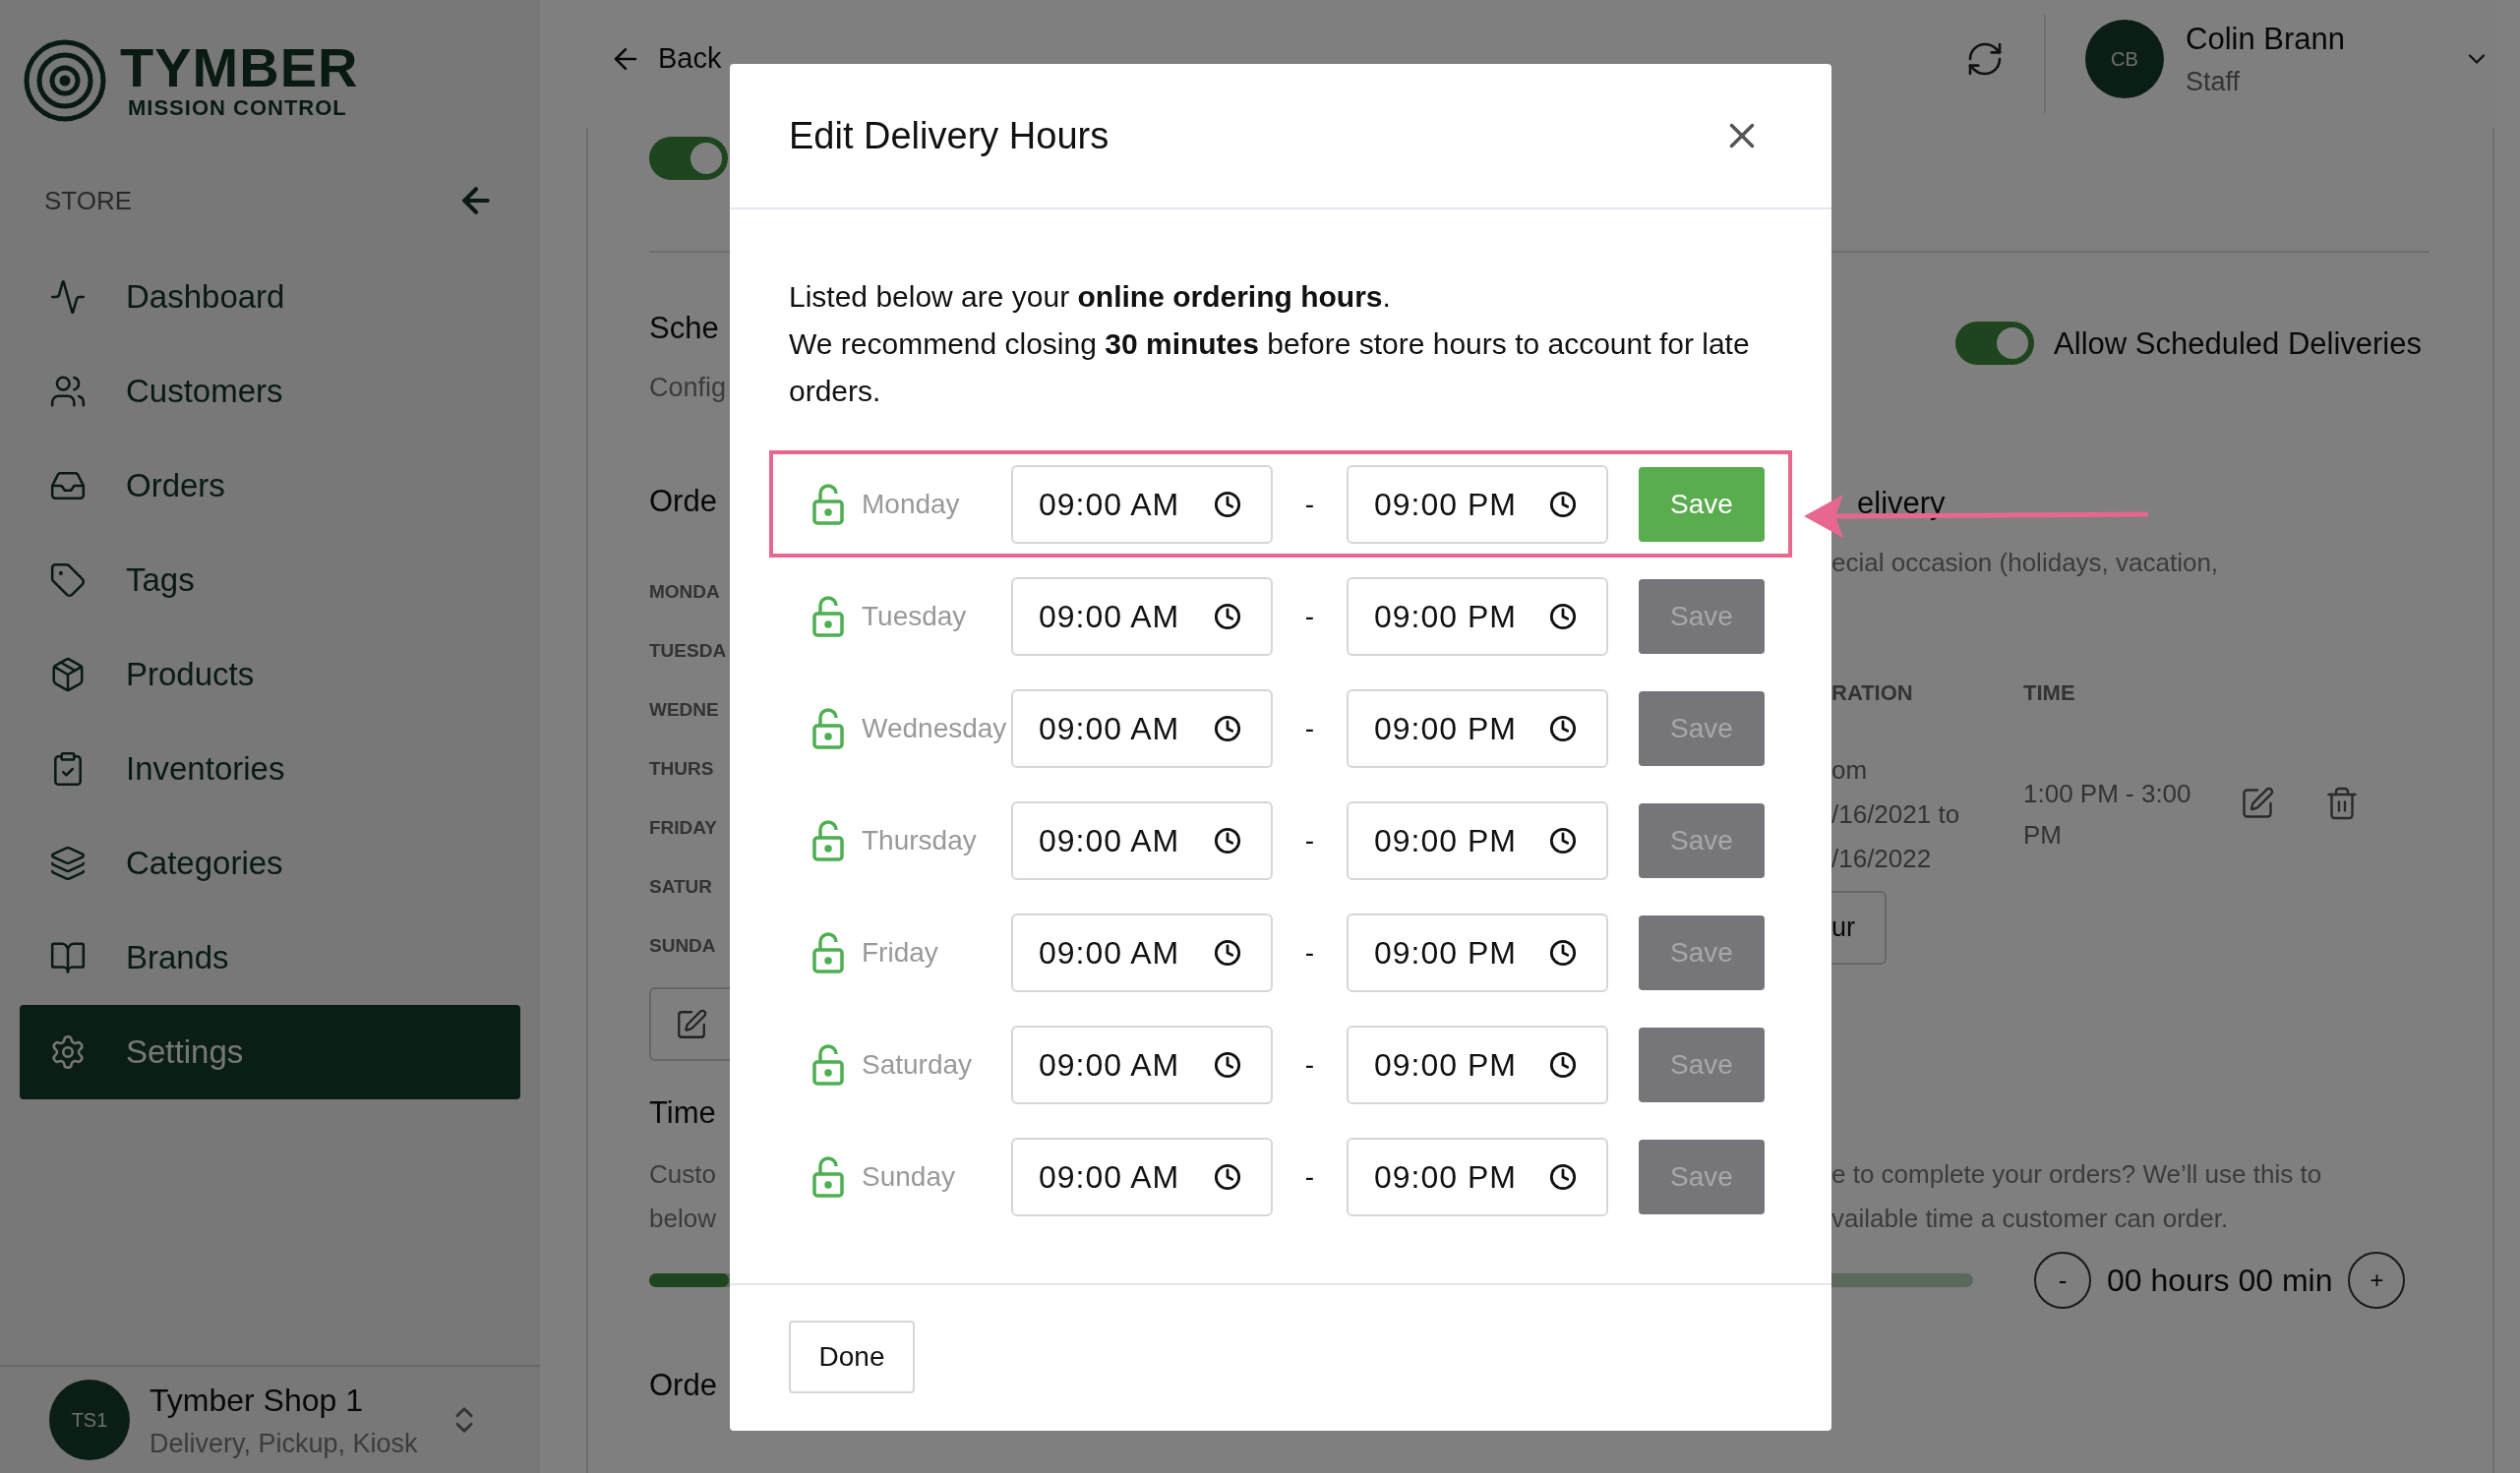  What do you see at coordinates (270, 769) in the screenshot?
I see `nav-item: Inventories` at bounding box center [270, 769].